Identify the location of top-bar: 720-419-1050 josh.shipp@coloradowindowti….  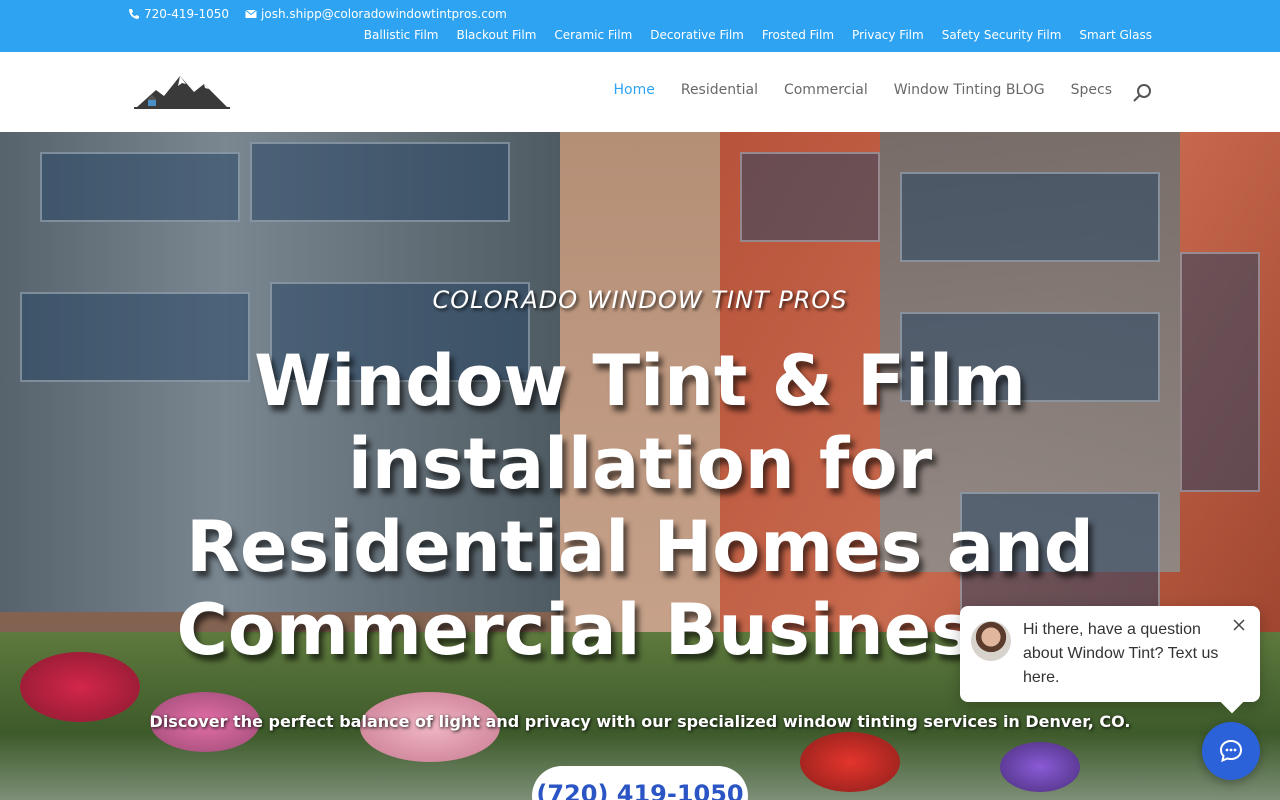
(640, 26).